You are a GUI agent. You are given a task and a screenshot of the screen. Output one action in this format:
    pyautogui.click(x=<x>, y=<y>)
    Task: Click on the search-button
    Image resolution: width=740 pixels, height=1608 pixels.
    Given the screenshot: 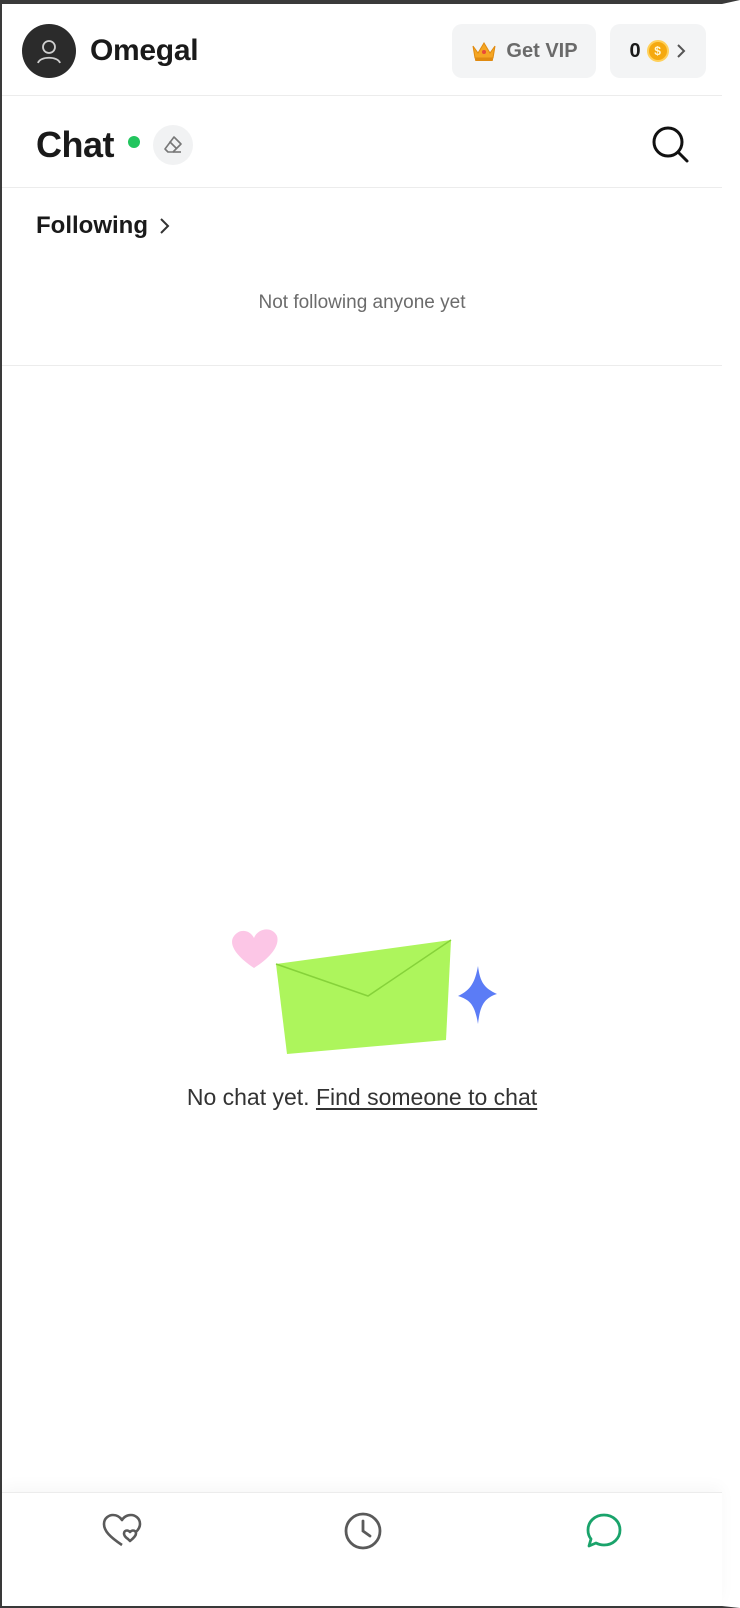 What is the action you would take?
    pyautogui.click(x=670, y=144)
    